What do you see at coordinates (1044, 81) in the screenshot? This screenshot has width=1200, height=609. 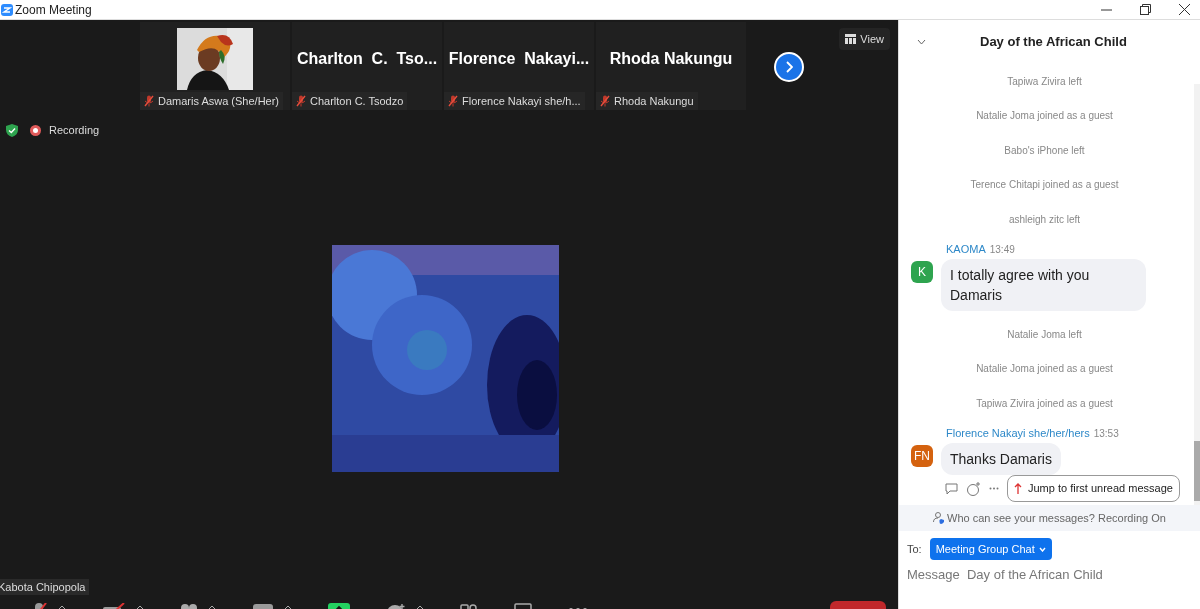 I see `system-message: Tapiwa Zivira left` at bounding box center [1044, 81].